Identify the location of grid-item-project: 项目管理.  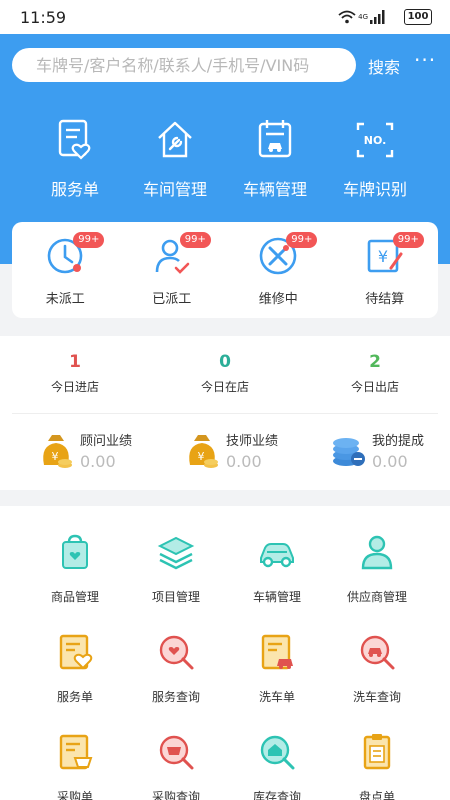
(176, 568).